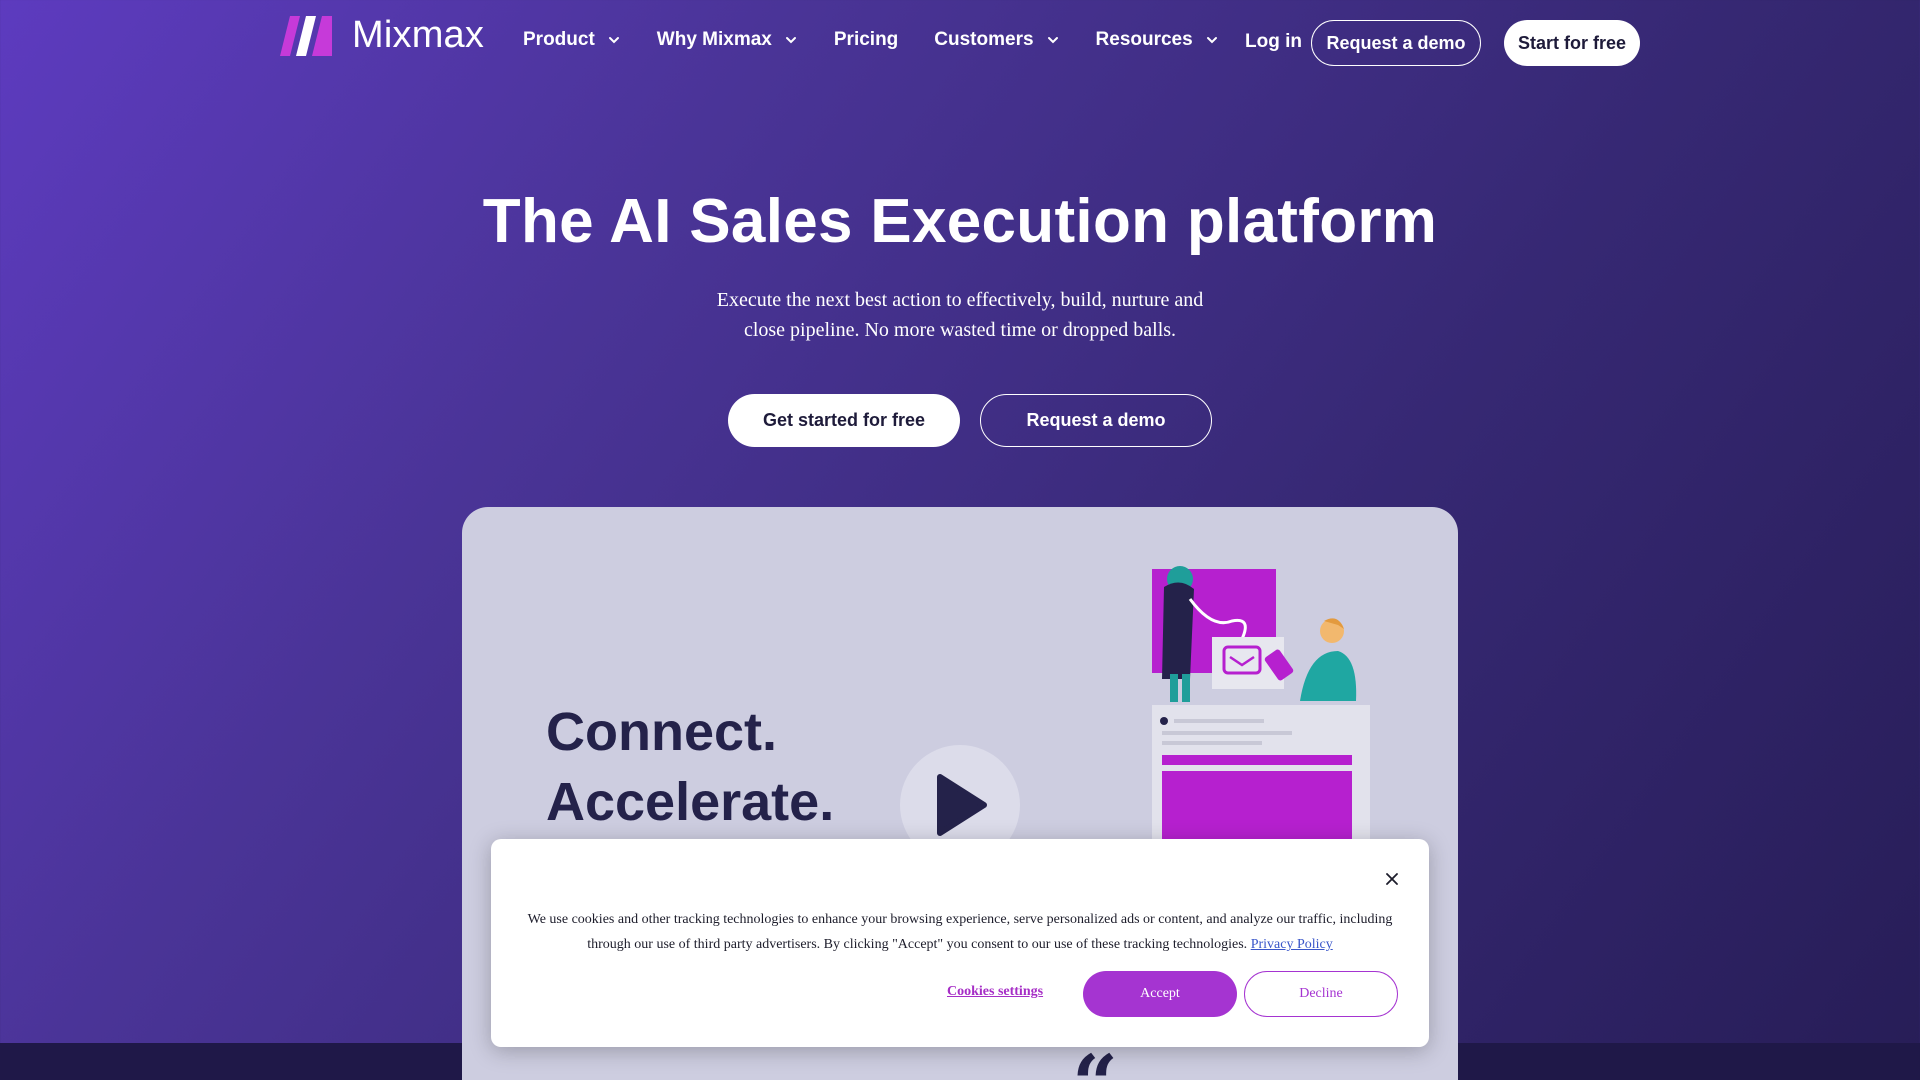  I want to click on nav-item-label: Why Mixmax, so click(714, 39).